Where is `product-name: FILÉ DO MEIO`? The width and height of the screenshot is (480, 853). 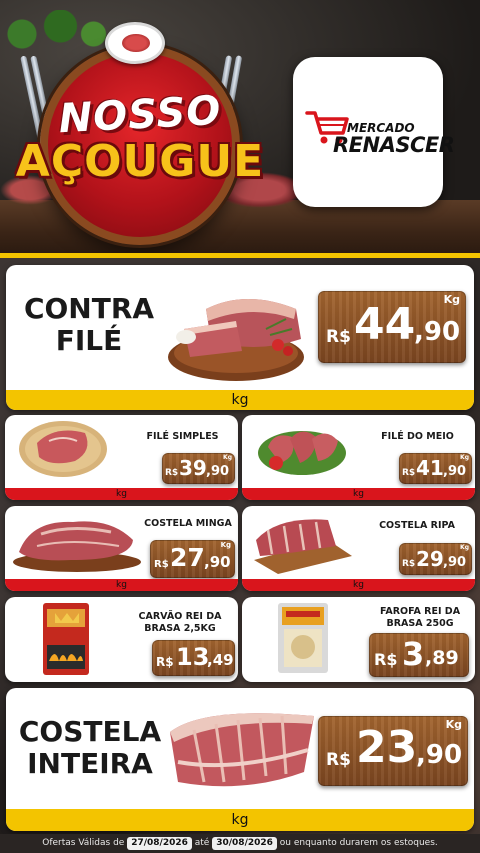
product-name: FILÉ DO MEIO is located at coordinates (417, 436).